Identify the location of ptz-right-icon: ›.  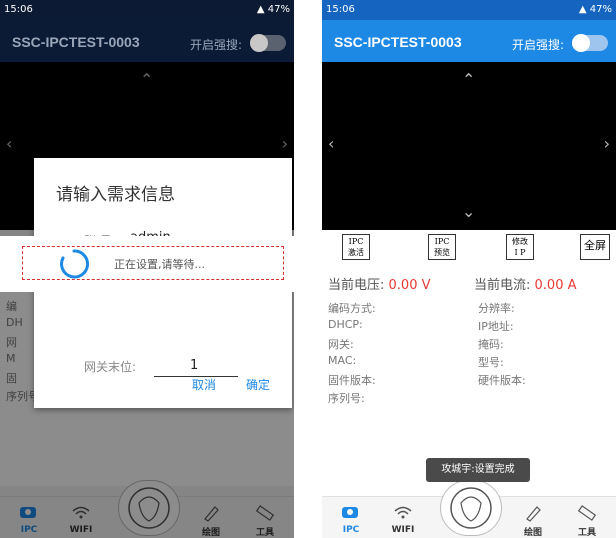
(607, 143).